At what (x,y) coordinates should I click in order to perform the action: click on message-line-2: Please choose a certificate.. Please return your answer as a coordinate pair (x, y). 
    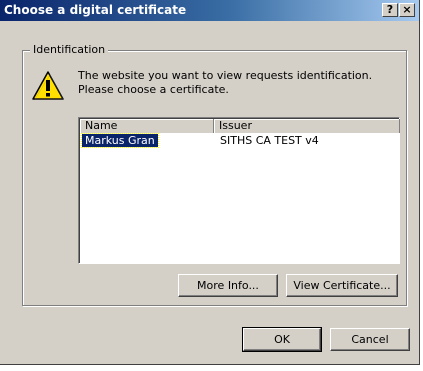
    Looking at the image, I should click on (153, 89).